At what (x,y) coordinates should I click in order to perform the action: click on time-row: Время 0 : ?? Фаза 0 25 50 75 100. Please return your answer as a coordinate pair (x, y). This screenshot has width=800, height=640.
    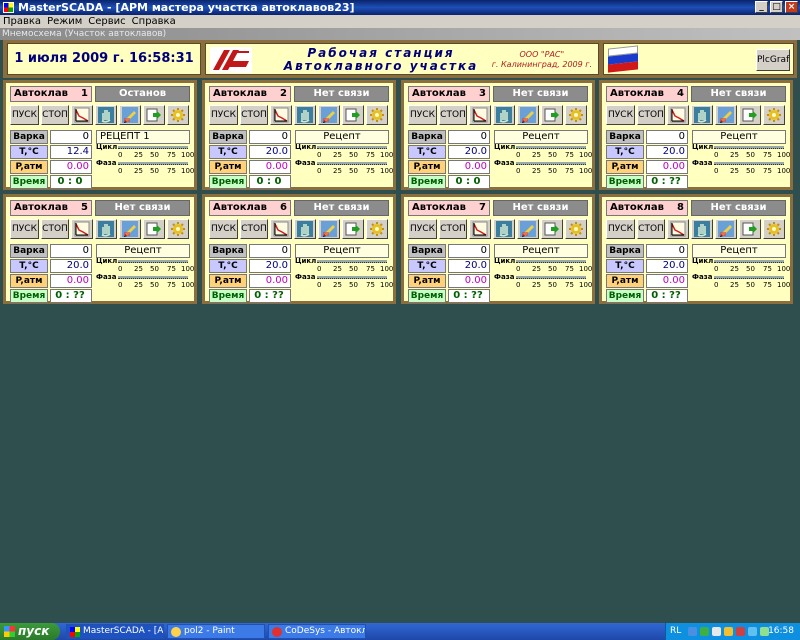
    Looking at the image, I should click on (102, 288).